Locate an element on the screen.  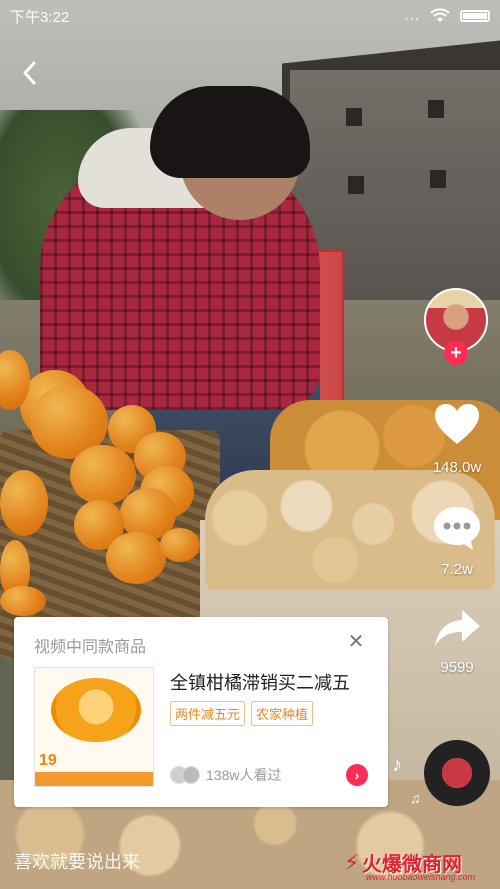
thumbnail-strip is located at coordinates (94, 779).